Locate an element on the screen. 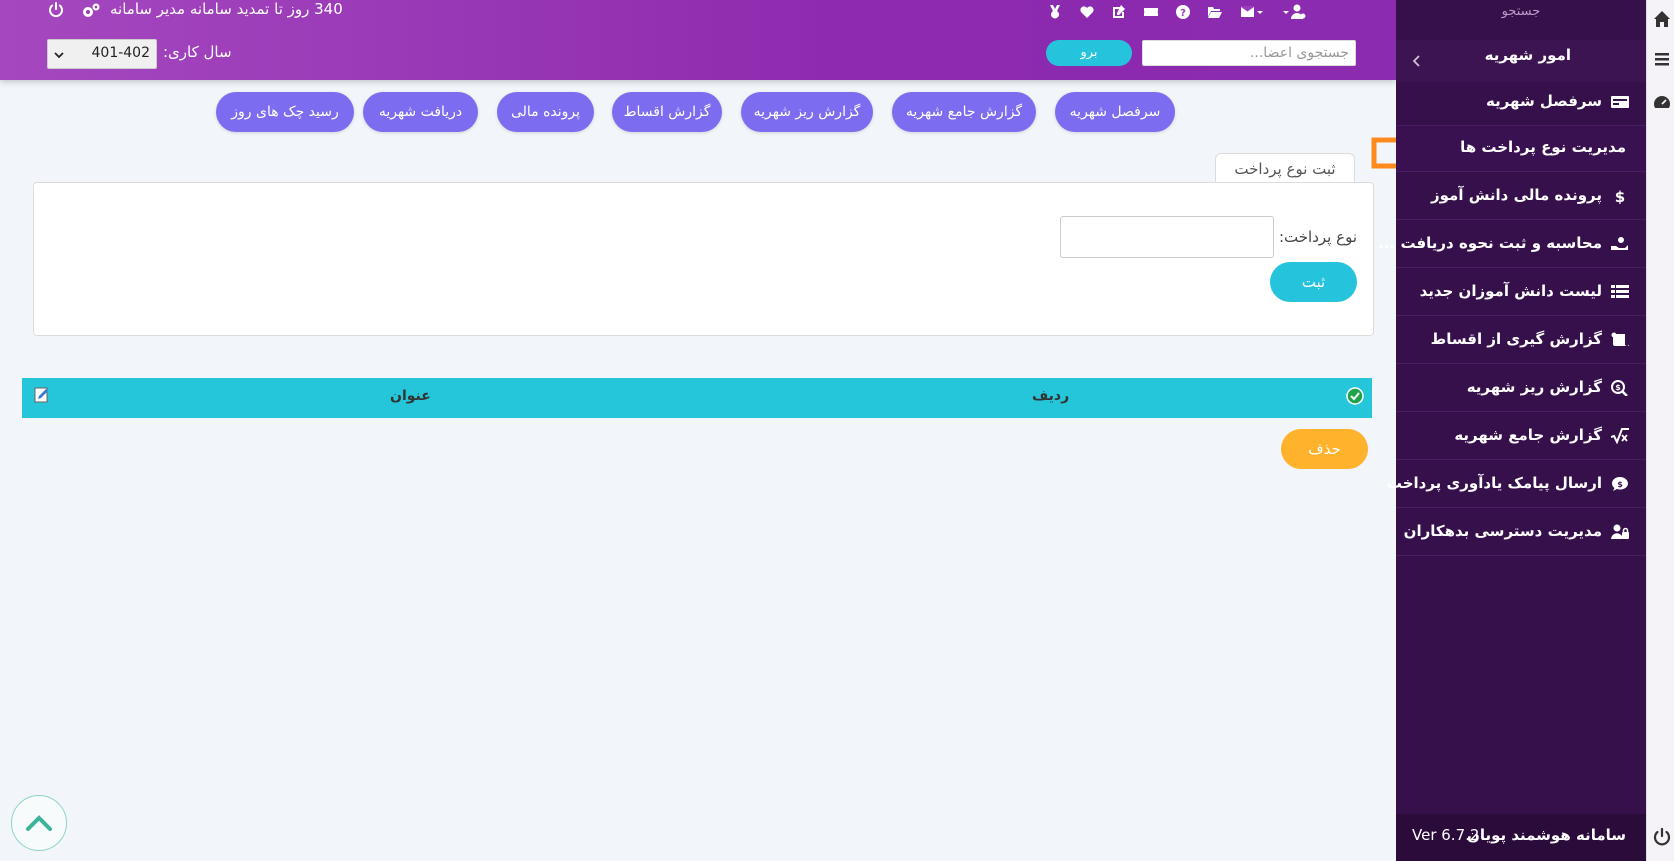  sidebar-search: جستجو is located at coordinates (1521, 11).